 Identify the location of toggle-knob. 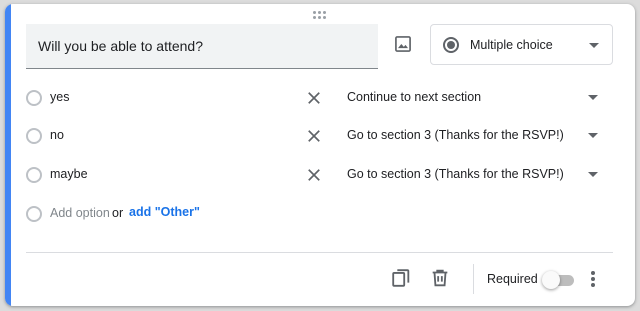
(551, 280).